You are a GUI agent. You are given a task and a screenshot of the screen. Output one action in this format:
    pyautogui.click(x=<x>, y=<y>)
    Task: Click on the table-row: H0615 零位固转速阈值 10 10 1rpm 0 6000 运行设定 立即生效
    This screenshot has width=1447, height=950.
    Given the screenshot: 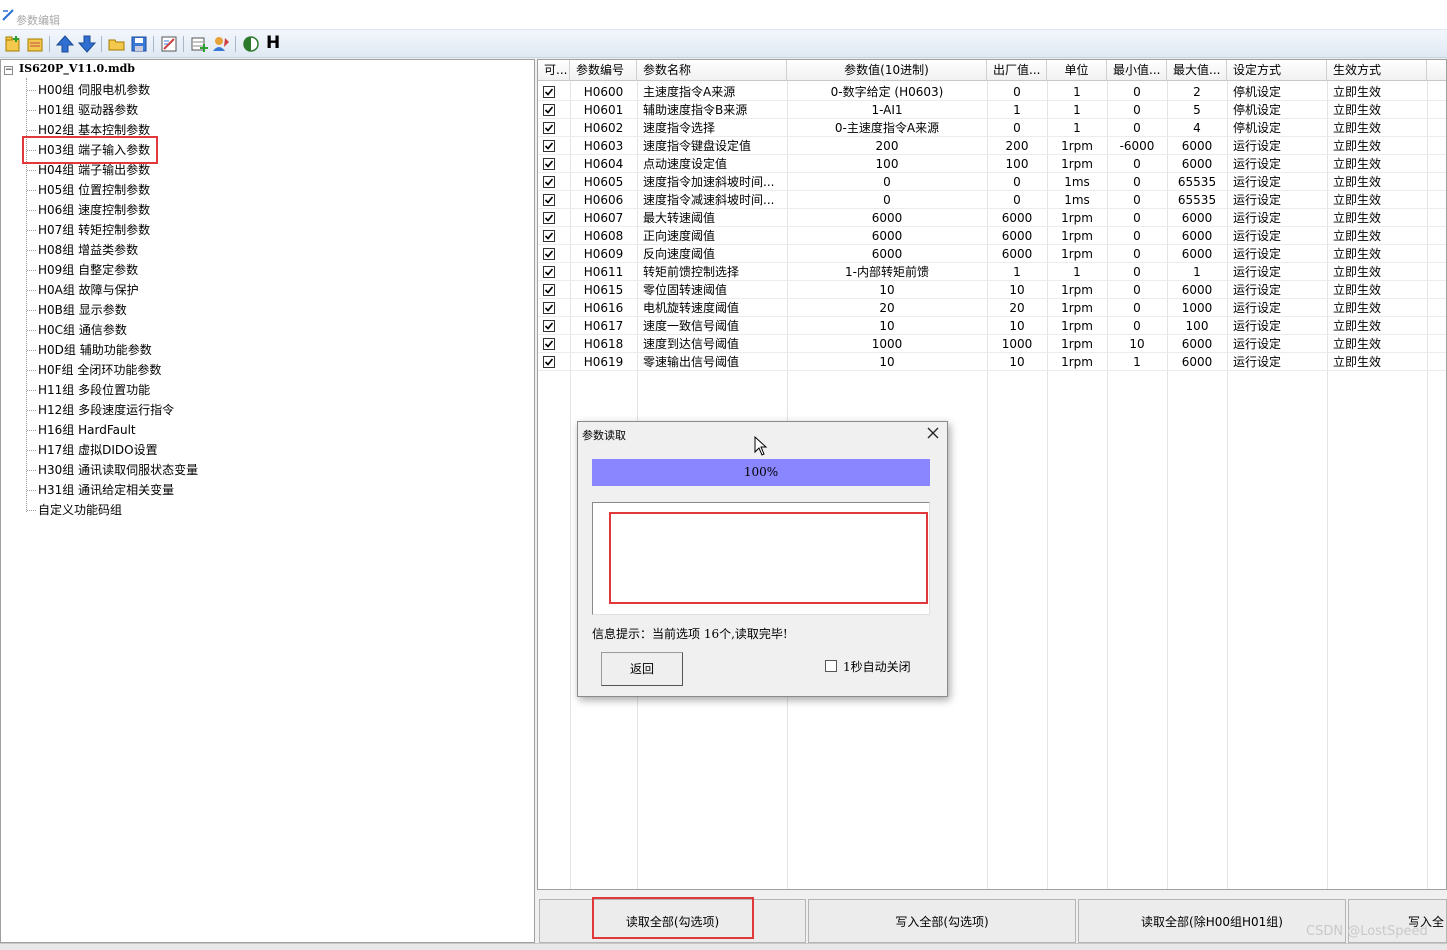 What is the action you would take?
    pyautogui.click(x=992, y=290)
    